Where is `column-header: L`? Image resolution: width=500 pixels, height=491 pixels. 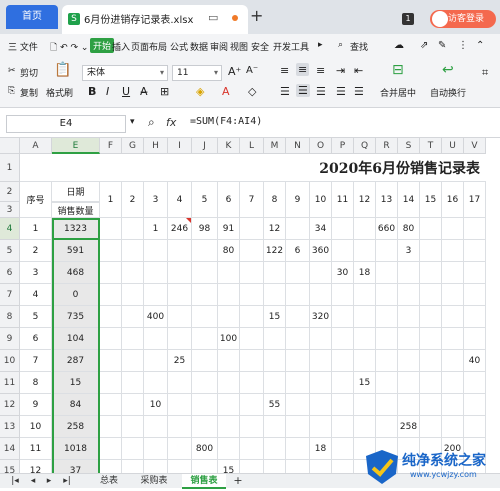
column-header: L is located at coordinates (252, 146).